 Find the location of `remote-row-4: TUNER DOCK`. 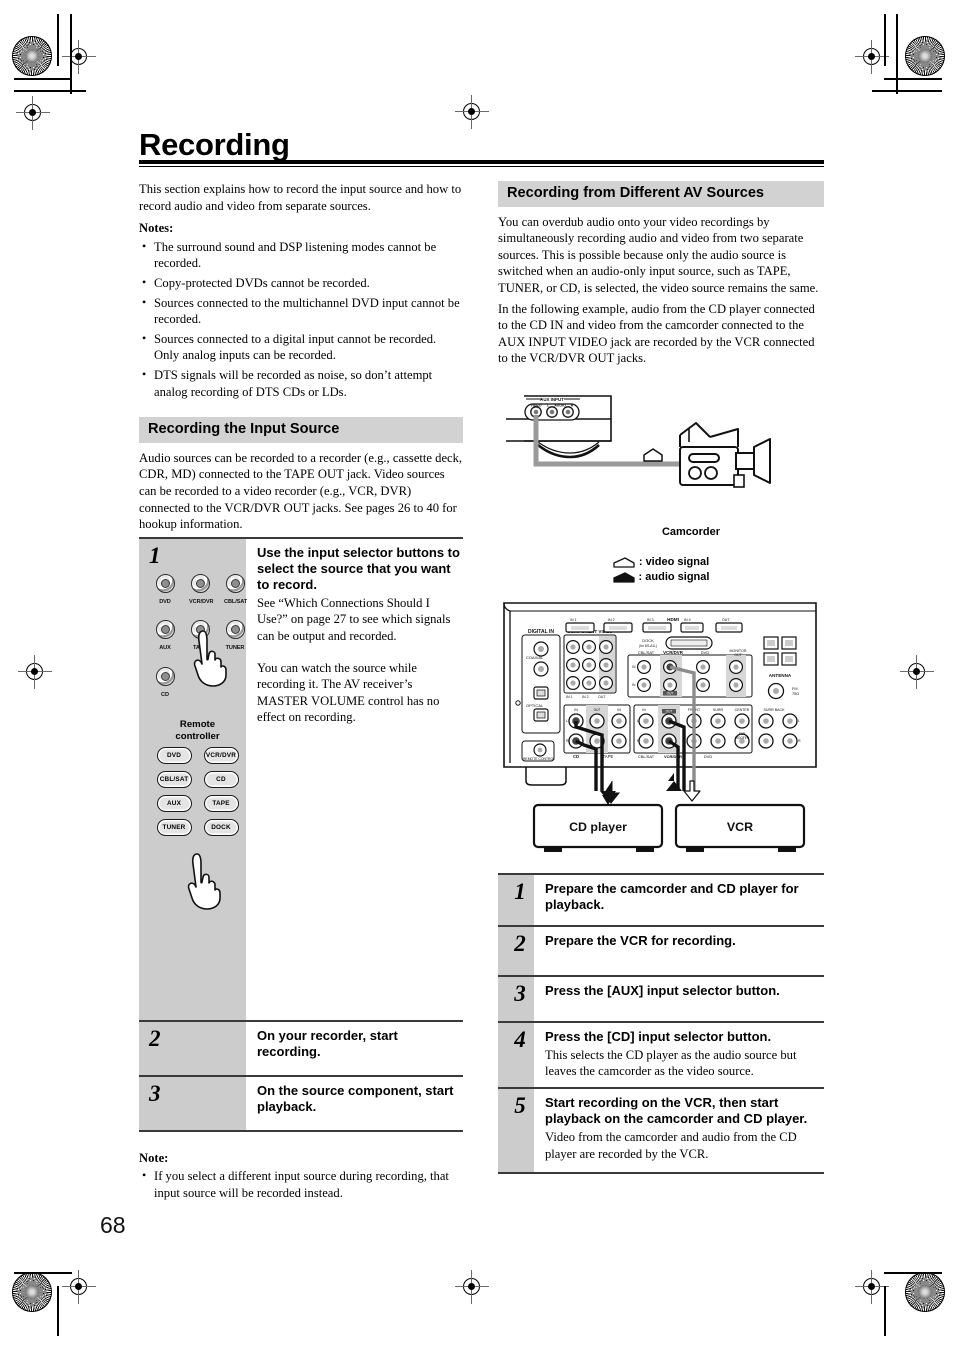

remote-row-4: TUNER DOCK is located at coordinates (197, 828).